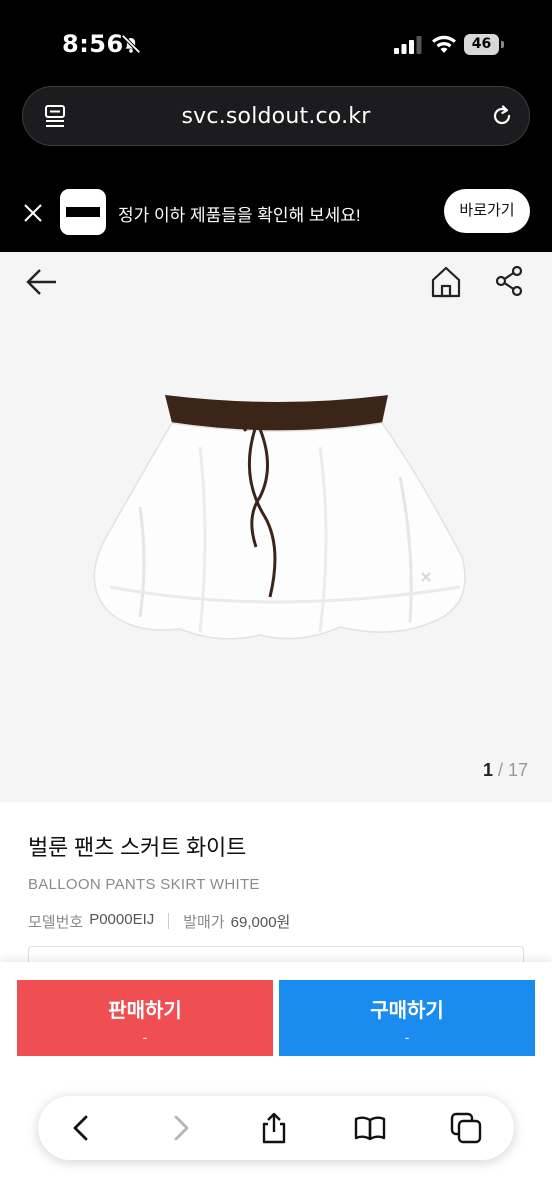 The image size is (552, 1200). I want to click on image-index: 1, so click(487, 770).